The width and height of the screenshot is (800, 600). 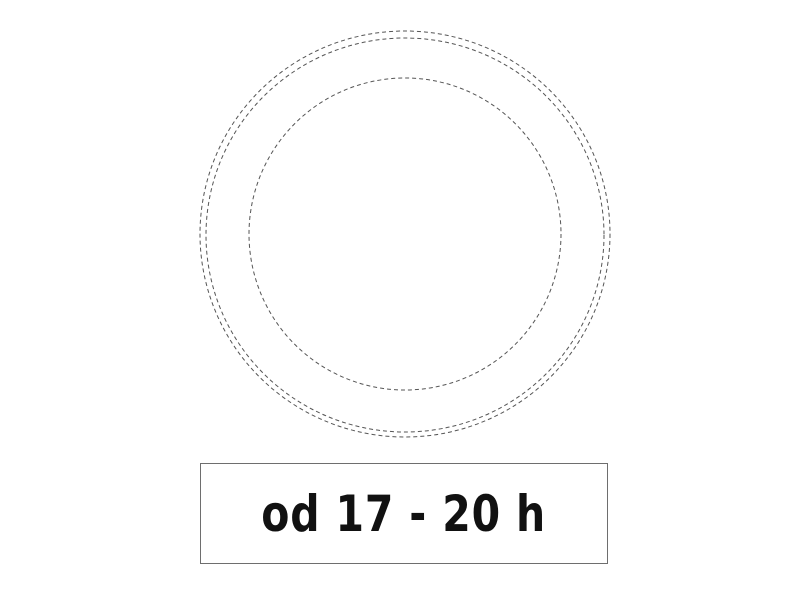 I want to click on plate-time-text: od 17 - 20 h, so click(x=404, y=513).